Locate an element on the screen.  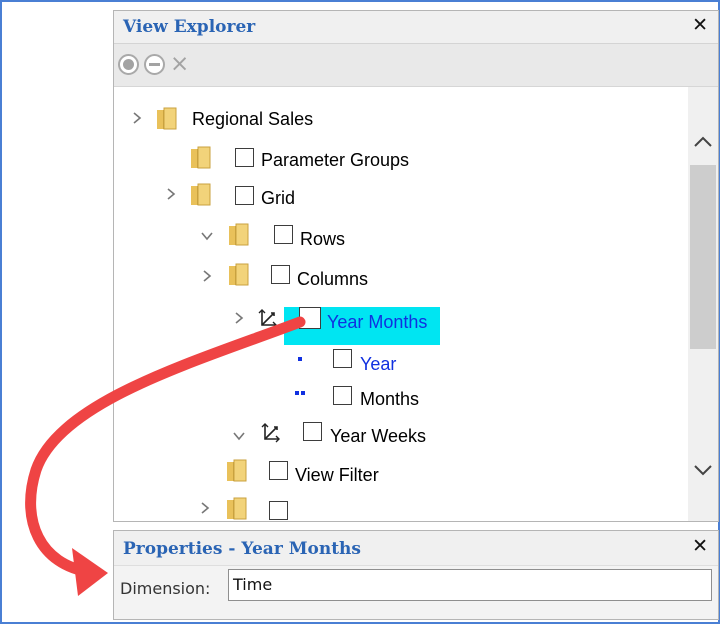
tree-scrollbar is located at coordinates (703, 304).